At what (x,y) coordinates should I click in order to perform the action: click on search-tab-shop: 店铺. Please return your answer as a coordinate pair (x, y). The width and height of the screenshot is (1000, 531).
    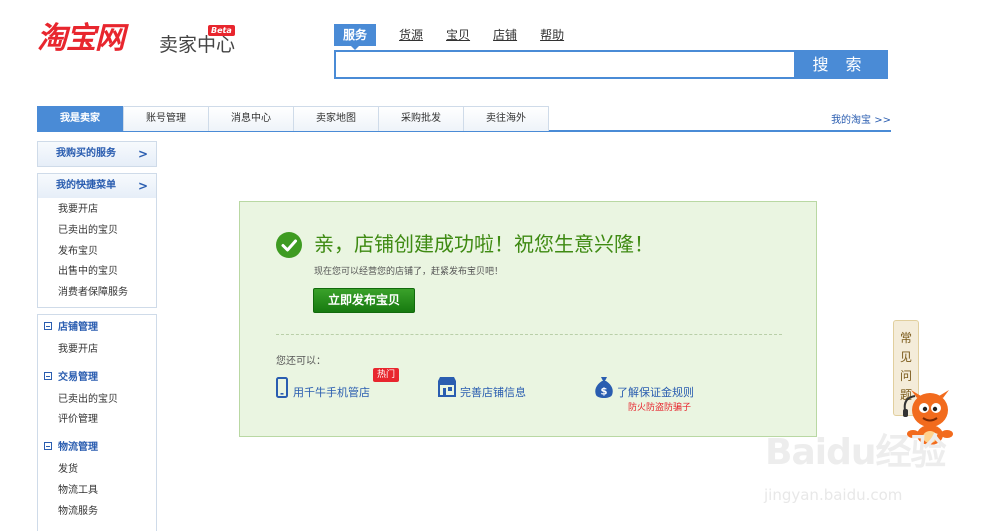
    Looking at the image, I should click on (505, 35).